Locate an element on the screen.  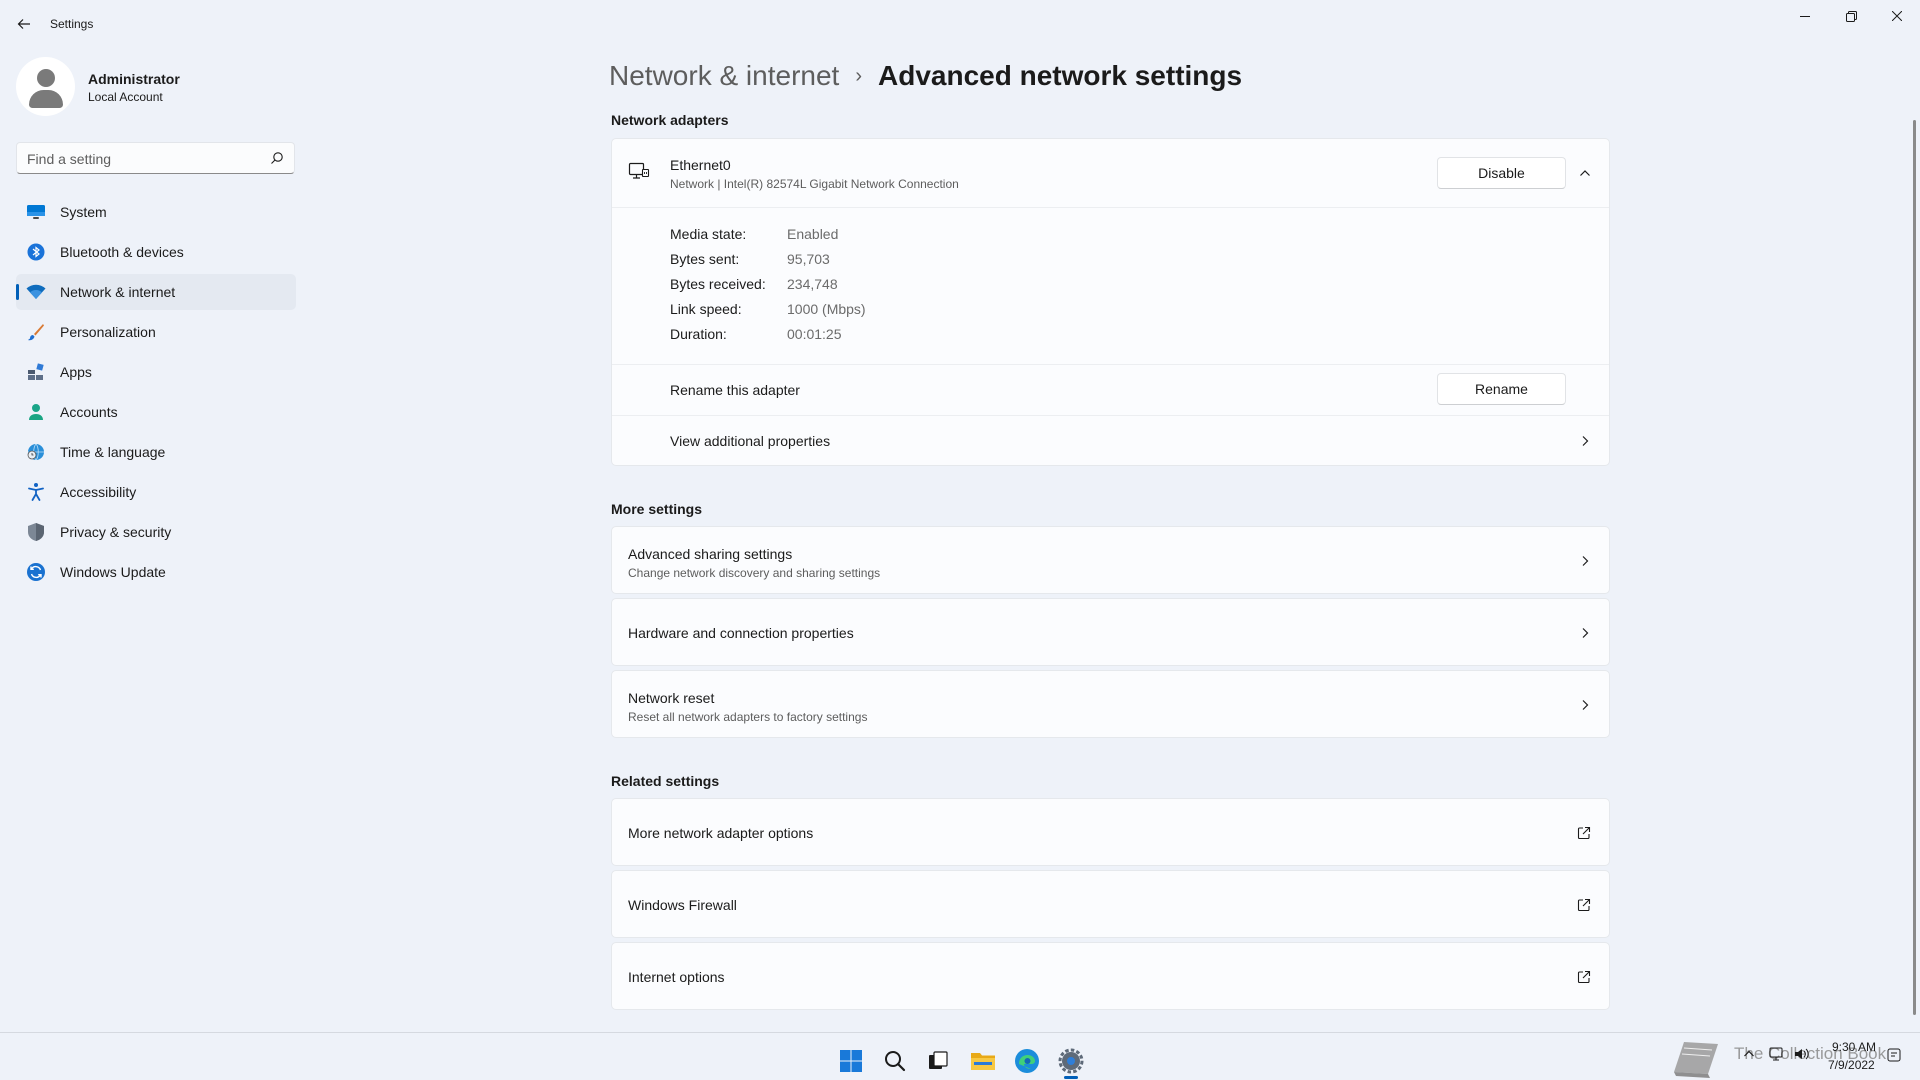
taskbar is located at coordinates (960, 1056).